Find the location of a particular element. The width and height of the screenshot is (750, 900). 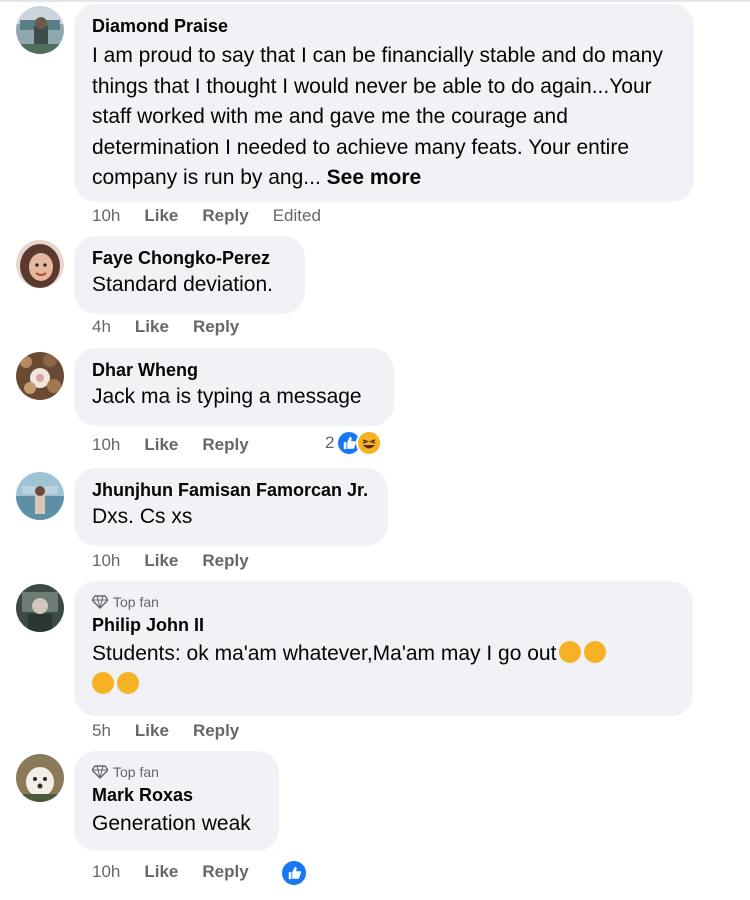

author-name: Philip John II is located at coordinates (383, 625).